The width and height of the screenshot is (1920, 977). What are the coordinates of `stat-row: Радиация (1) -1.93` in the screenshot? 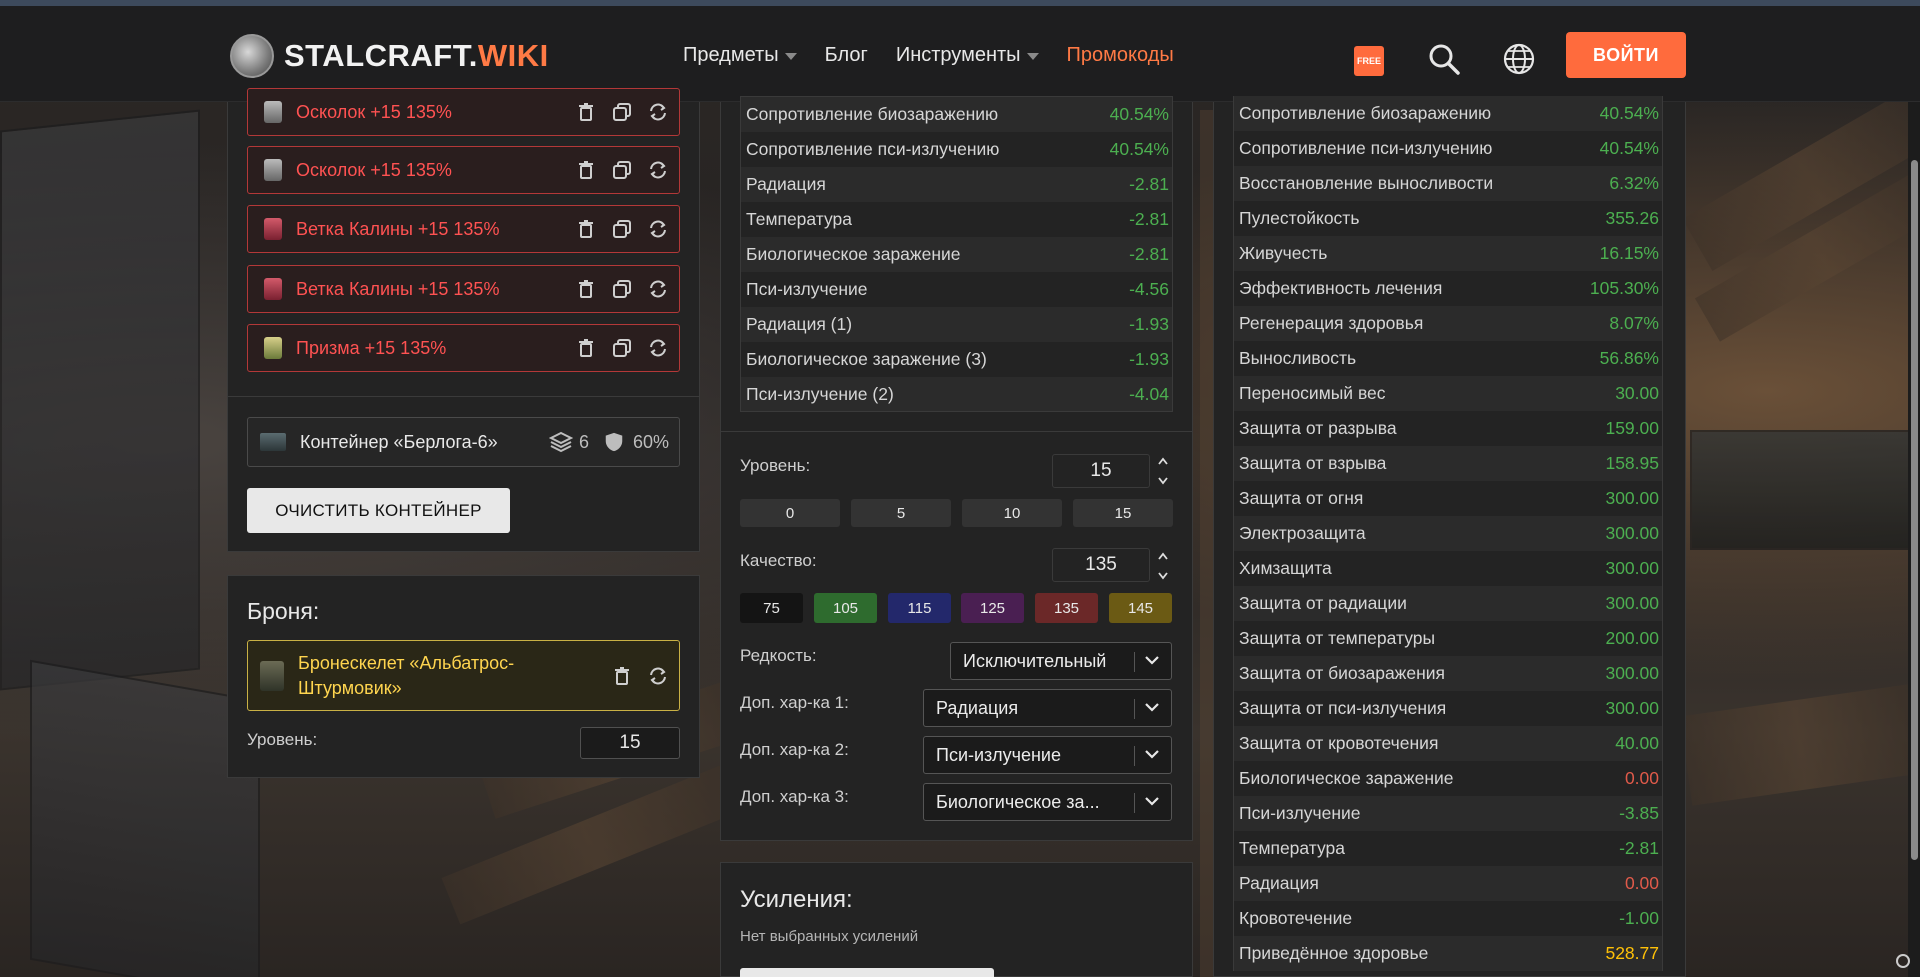 It's located at (956, 324).